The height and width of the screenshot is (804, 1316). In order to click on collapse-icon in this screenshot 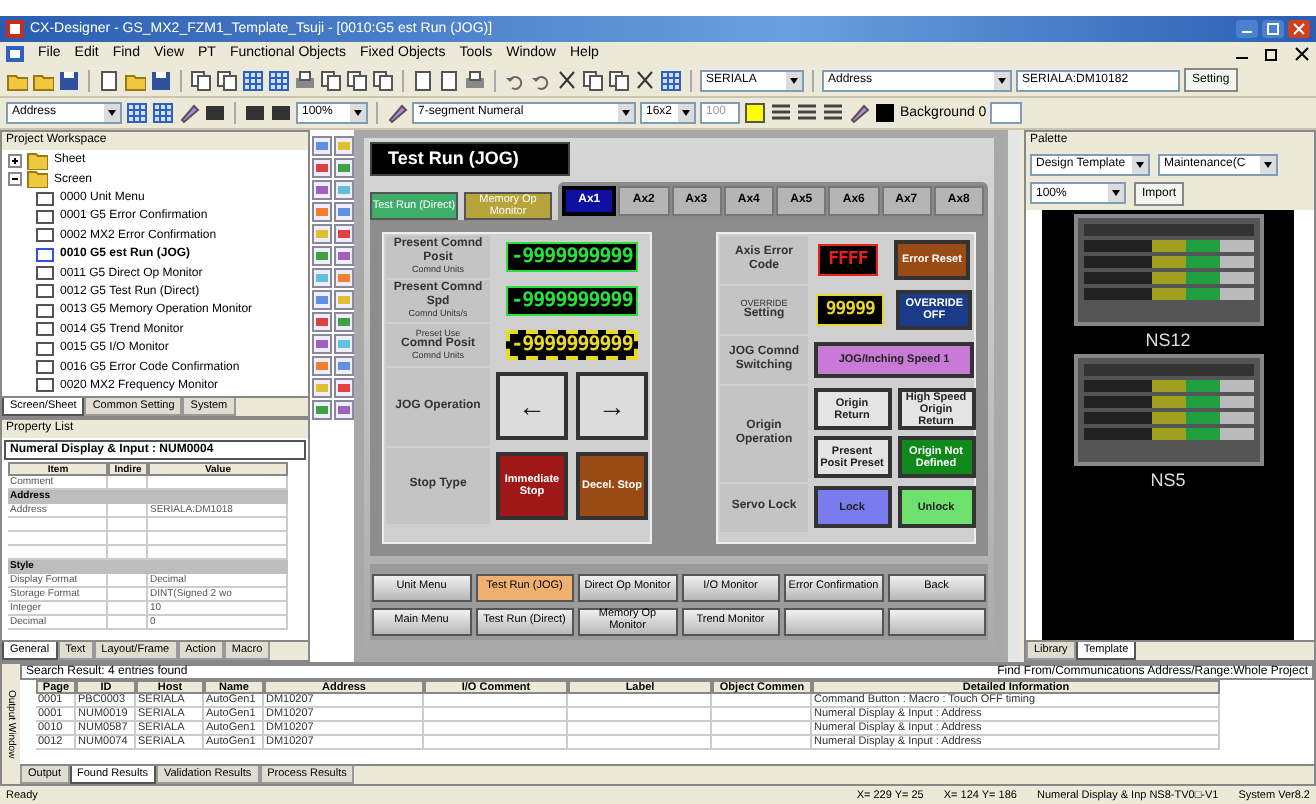, I will do `click(15, 179)`.